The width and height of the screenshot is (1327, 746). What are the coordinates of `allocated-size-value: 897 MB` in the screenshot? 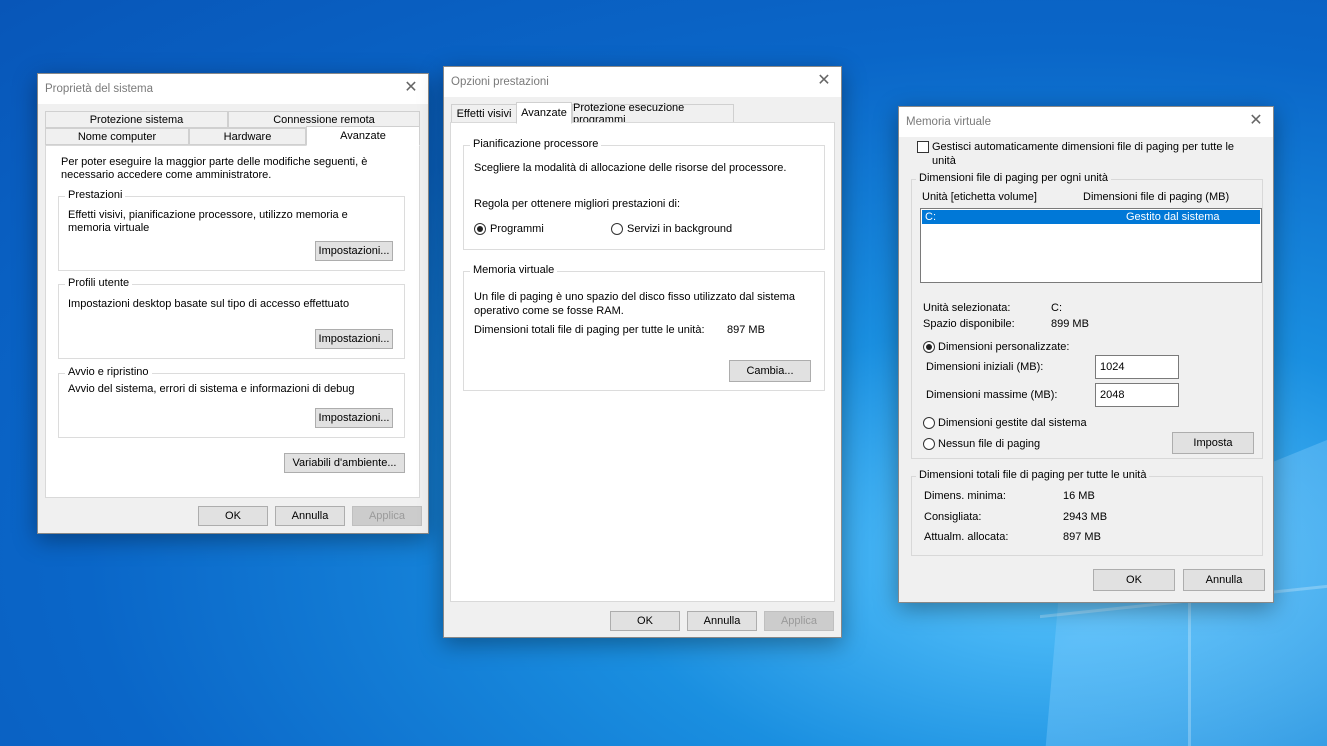 It's located at (1082, 537).